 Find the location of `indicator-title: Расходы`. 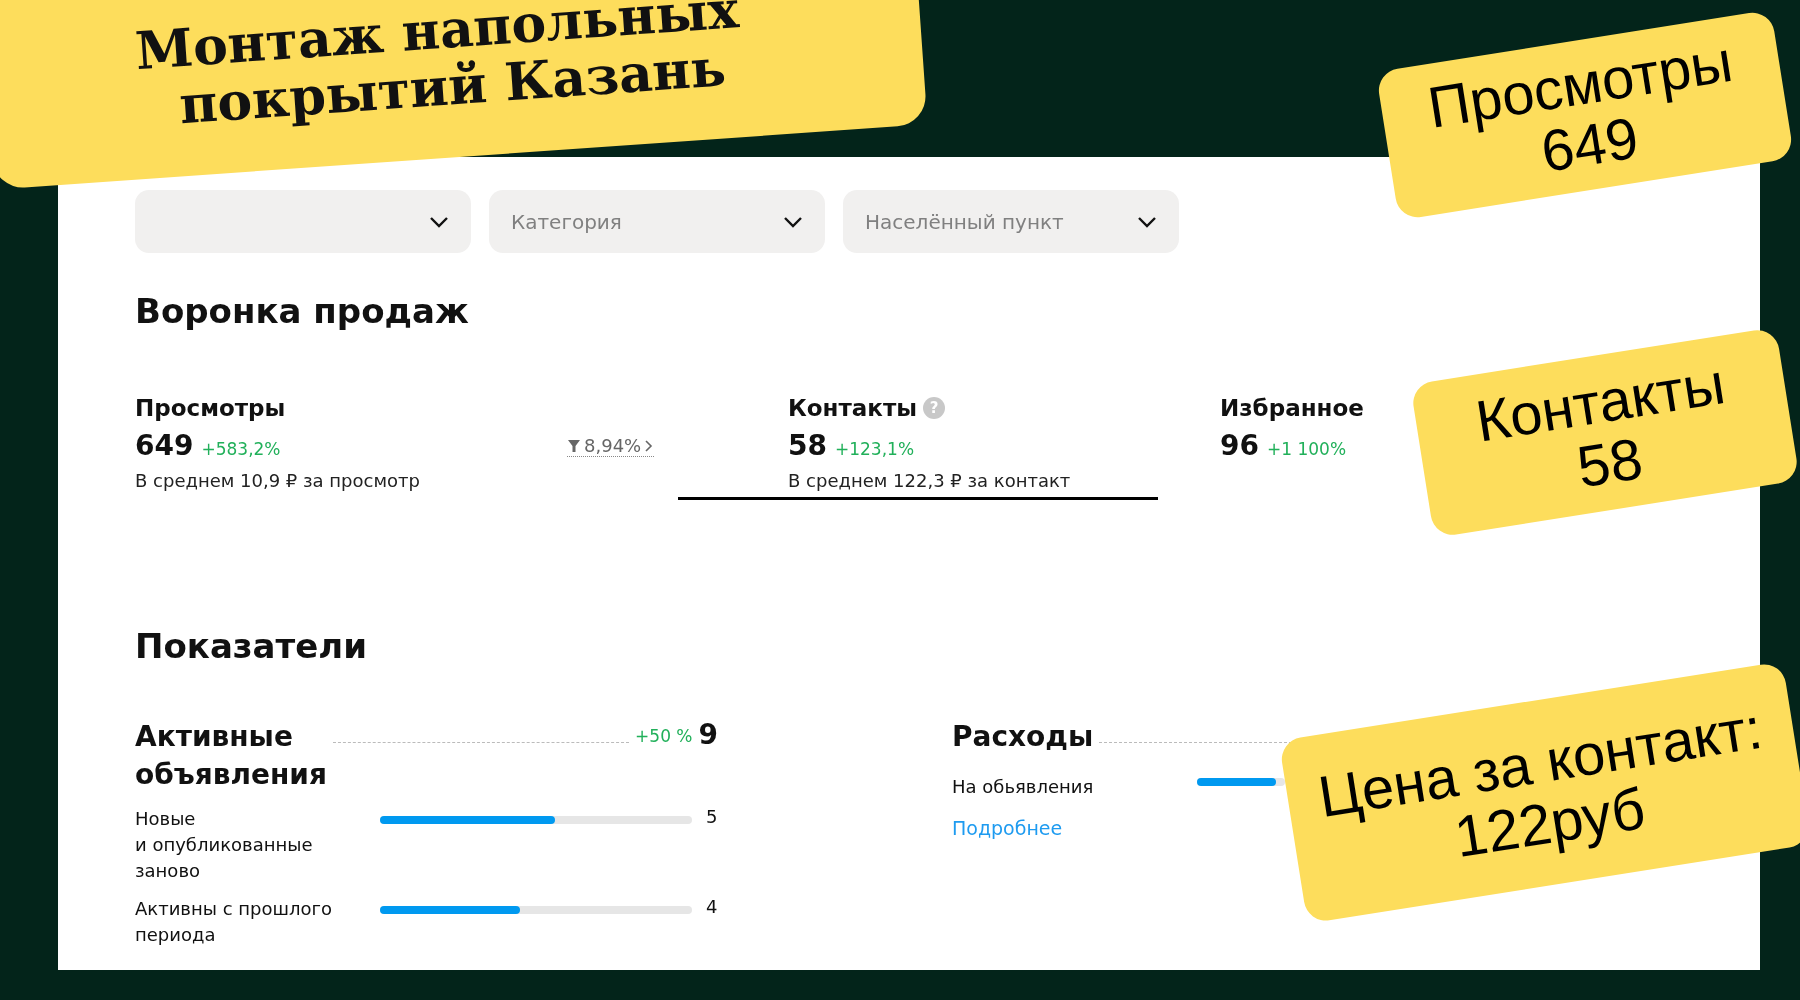

indicator-title: Расходы is located at coordinates (1023, 737).